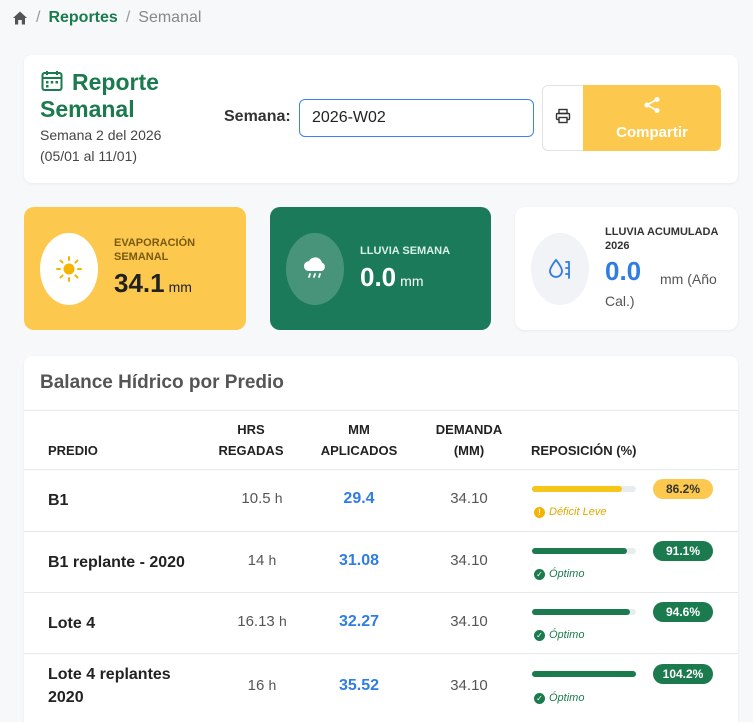 This screenshot has width=753, height=722. I want to click on row-hrs: 14 h, so click(262, 560).